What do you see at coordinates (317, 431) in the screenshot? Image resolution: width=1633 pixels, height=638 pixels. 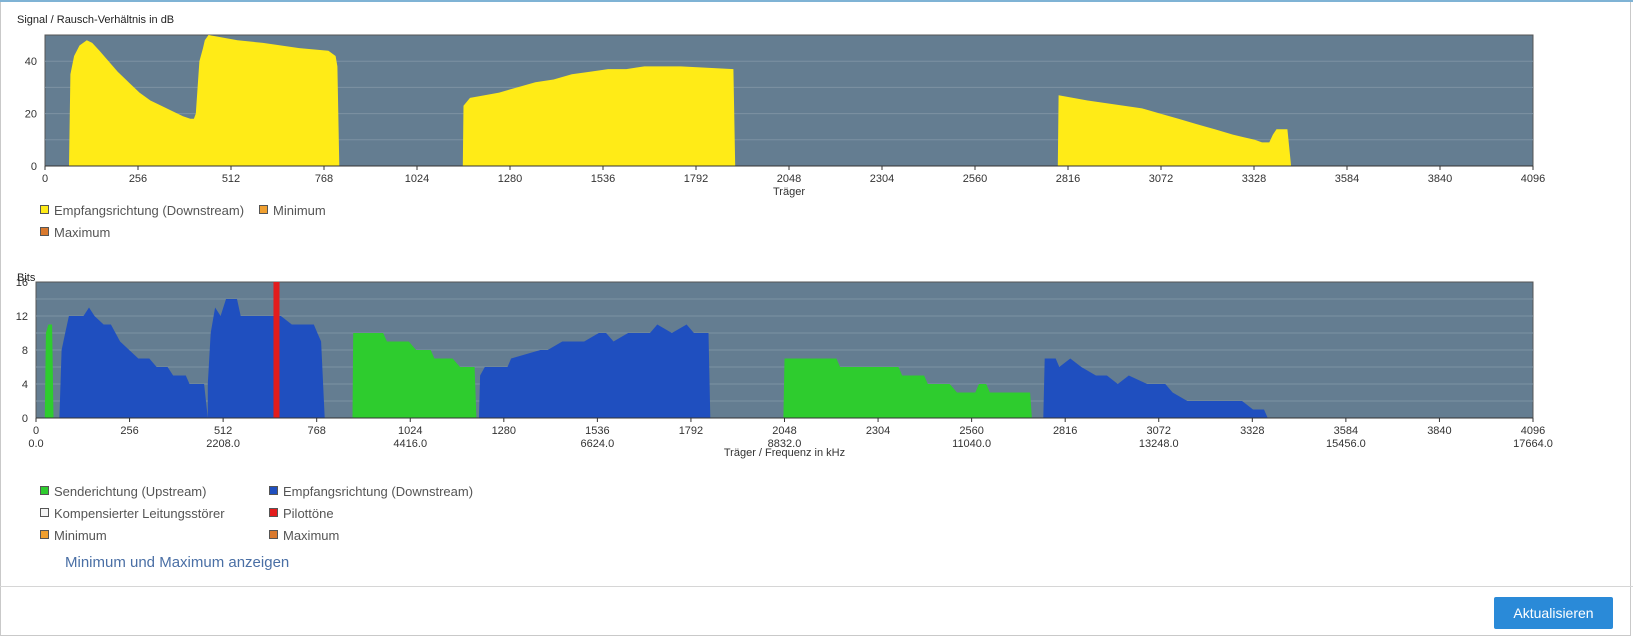 I see `x-tick-label: 768` at bounding box center [317, 431].